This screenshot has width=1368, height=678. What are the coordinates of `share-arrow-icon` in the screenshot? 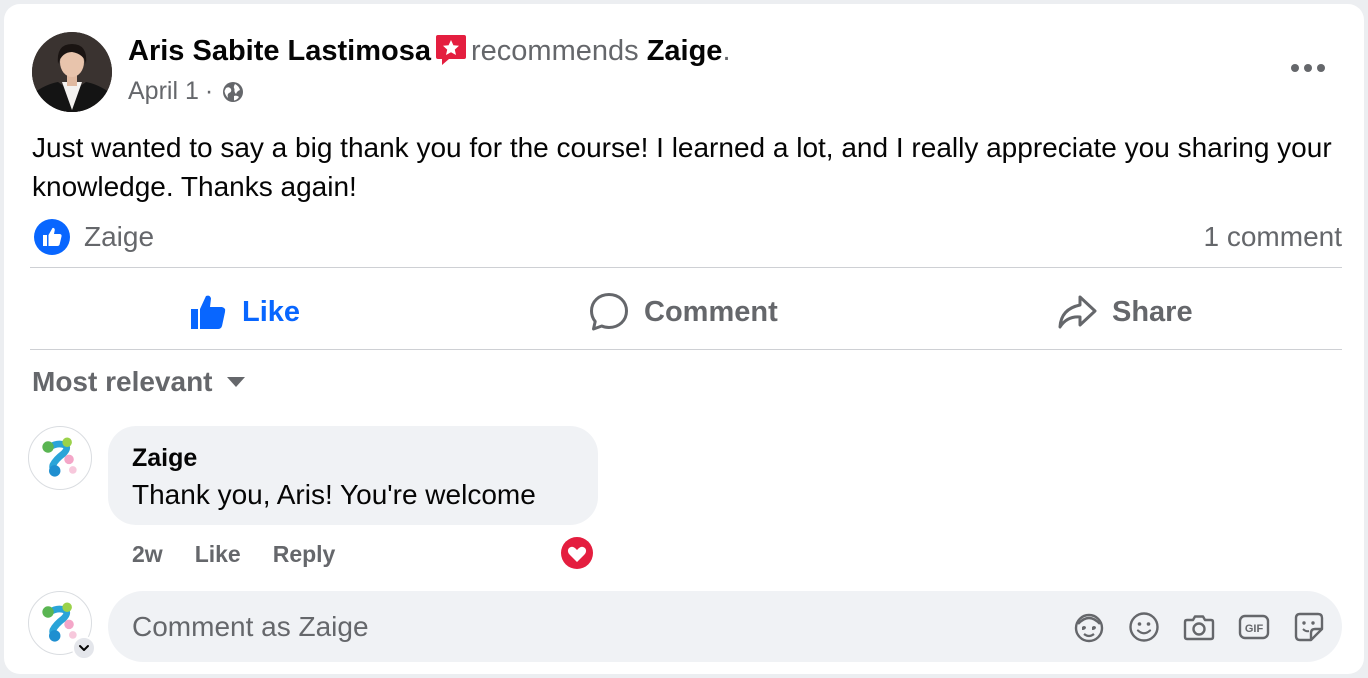 It's located at (1077, 312).